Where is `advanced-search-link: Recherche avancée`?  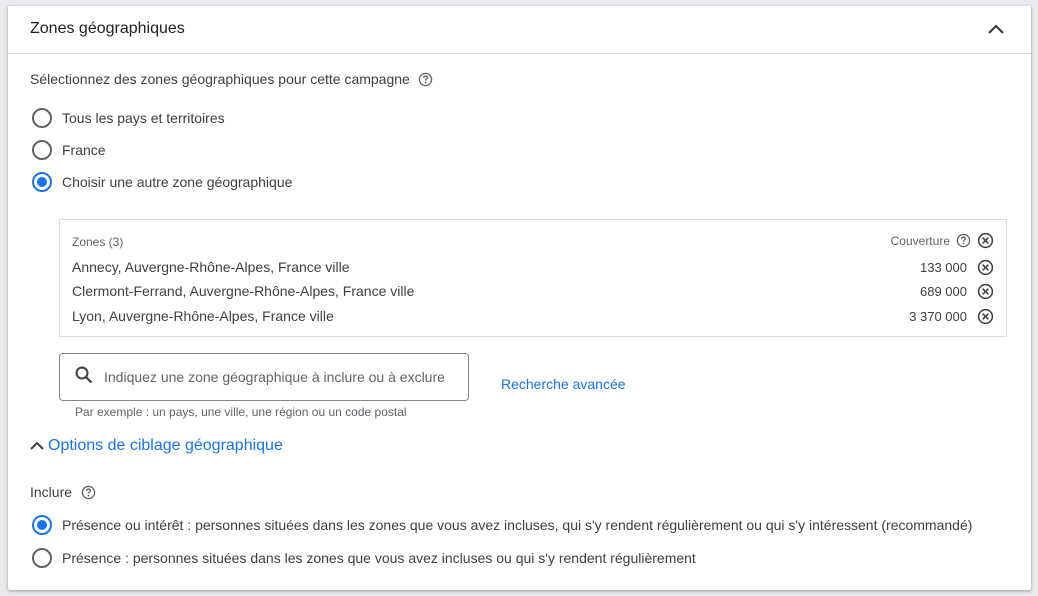 advanced-search-link: Recherche avancée is located at coordinates (563, 384).